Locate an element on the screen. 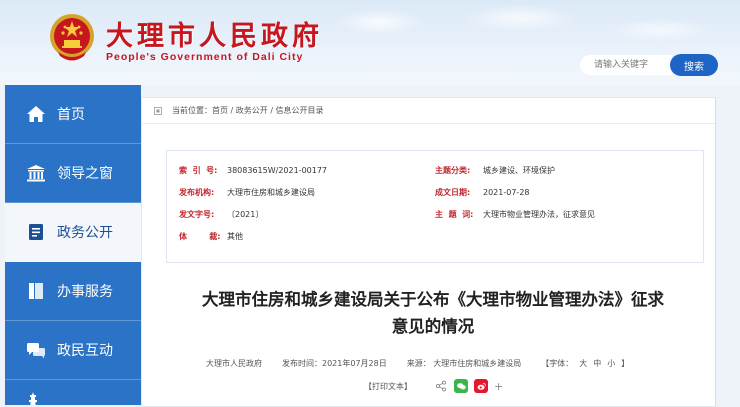 Image resolution: width=740 pixels, height=407 pixels. info-row-index: 索 引 号: 38083615W/2021-00177 is located at coordinates (253, 170).